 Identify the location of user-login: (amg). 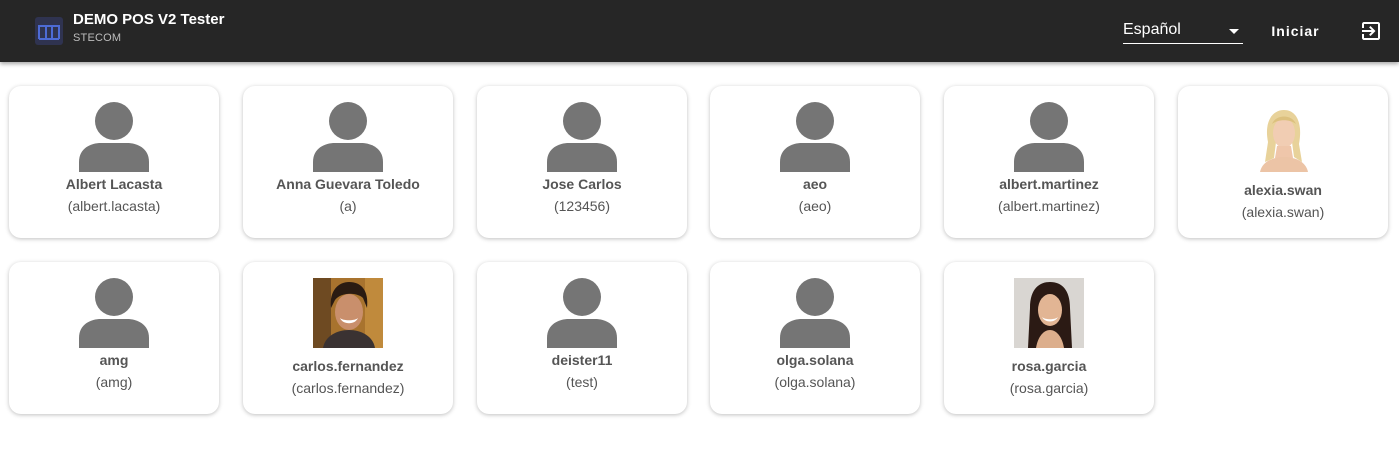
(114, 382).